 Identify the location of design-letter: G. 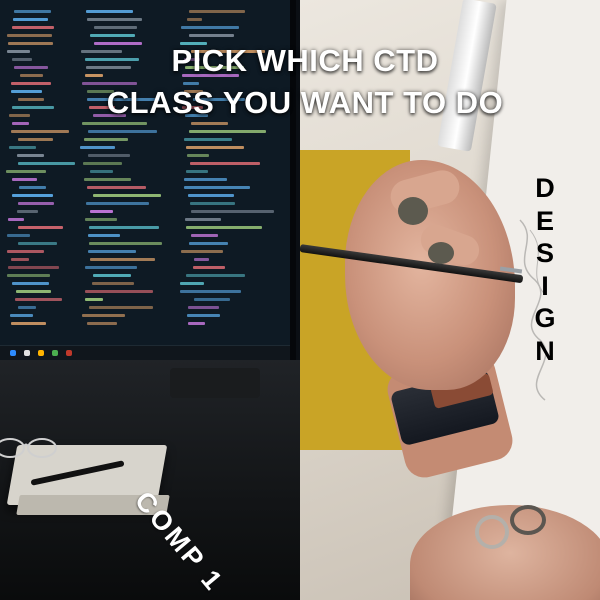
(545, 318).